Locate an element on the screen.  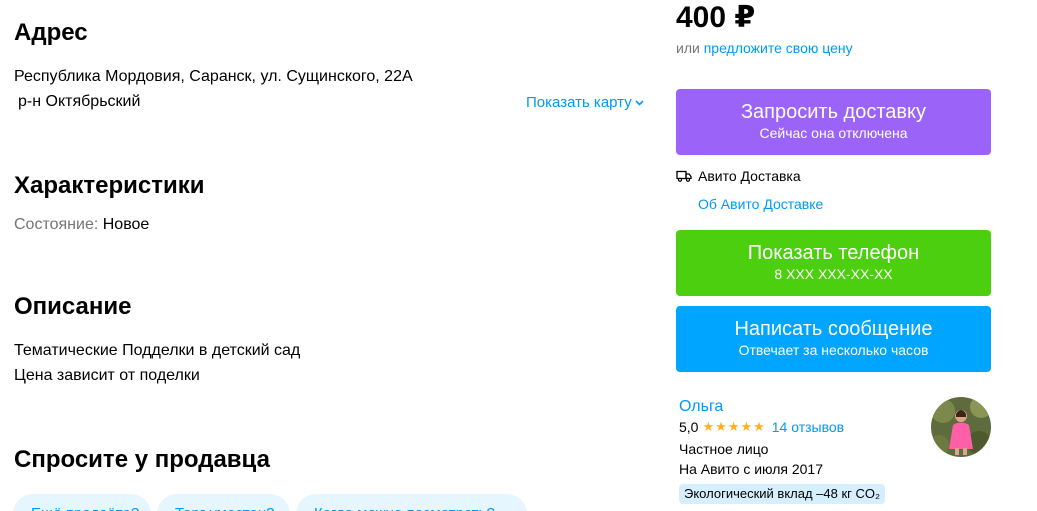
seller-rating-row: 5,0 ★ ★ ★ ★ ★ 14 отзывов is located at coordinates (761, 427).